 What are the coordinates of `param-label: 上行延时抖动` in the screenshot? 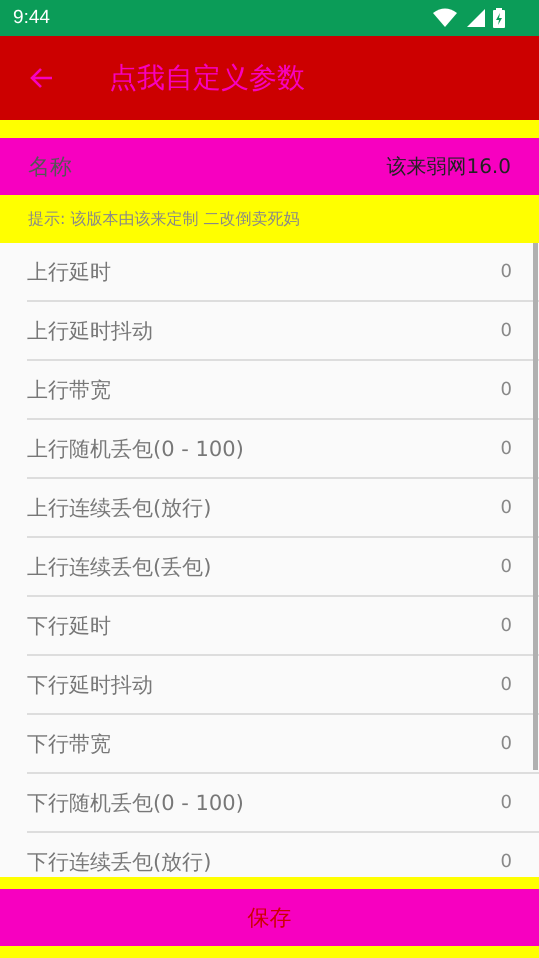 It's located at (90, 331).